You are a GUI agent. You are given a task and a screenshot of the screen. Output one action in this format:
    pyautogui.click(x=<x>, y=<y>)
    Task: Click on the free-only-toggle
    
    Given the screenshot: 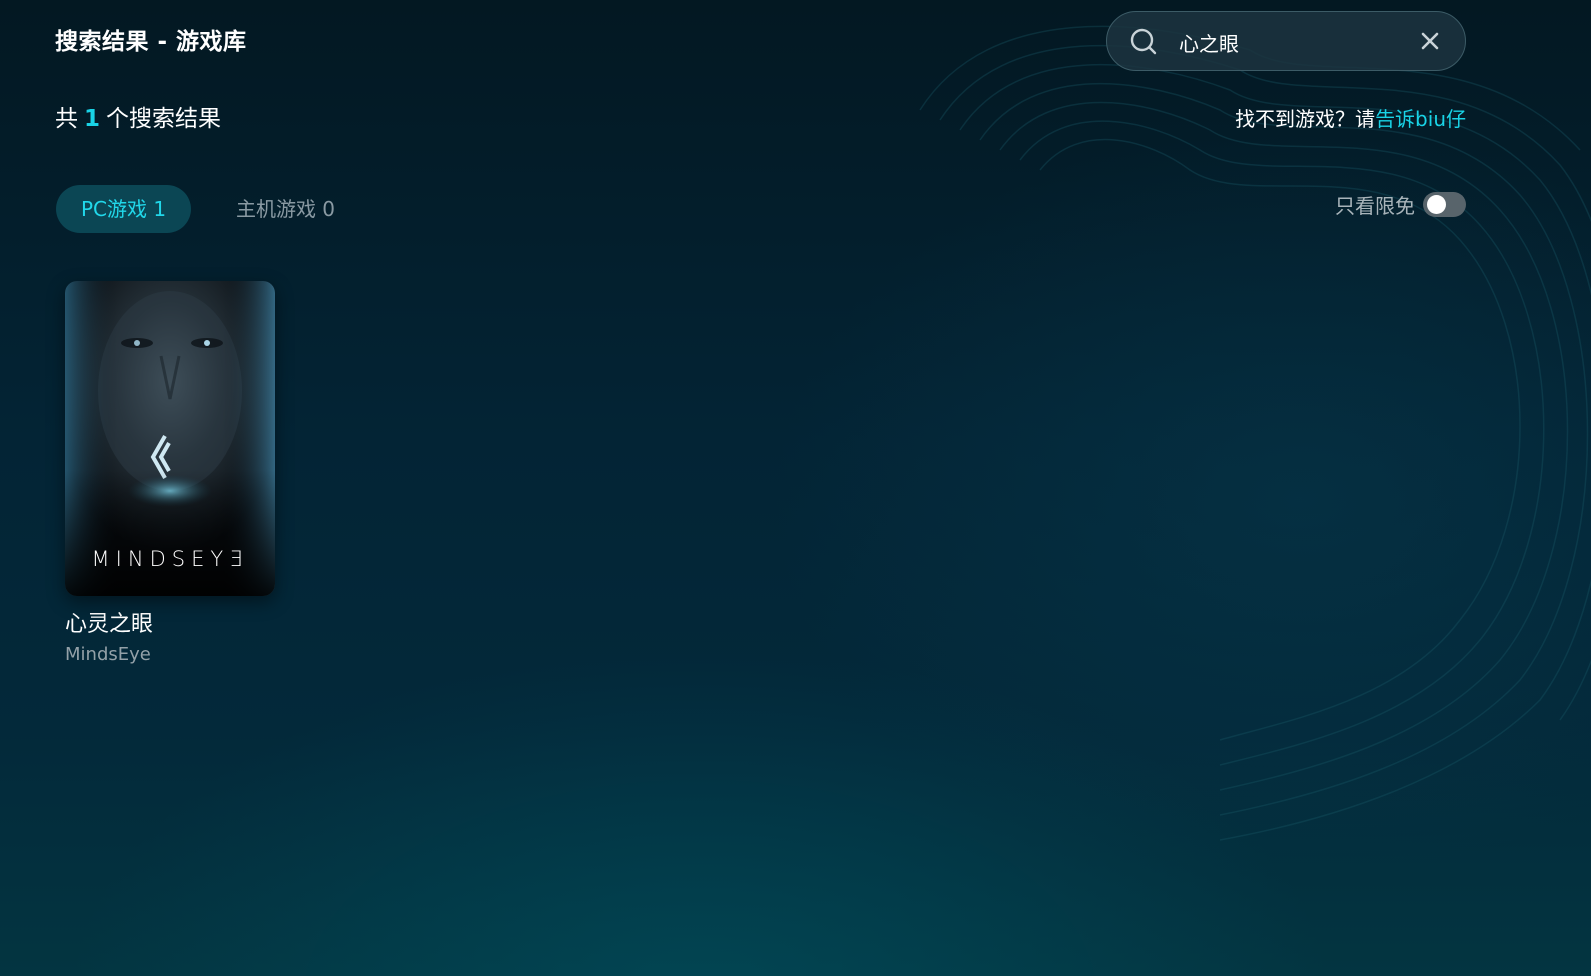 What is the action you would take?
    pyautogui.click(x=1444, y=204)
    